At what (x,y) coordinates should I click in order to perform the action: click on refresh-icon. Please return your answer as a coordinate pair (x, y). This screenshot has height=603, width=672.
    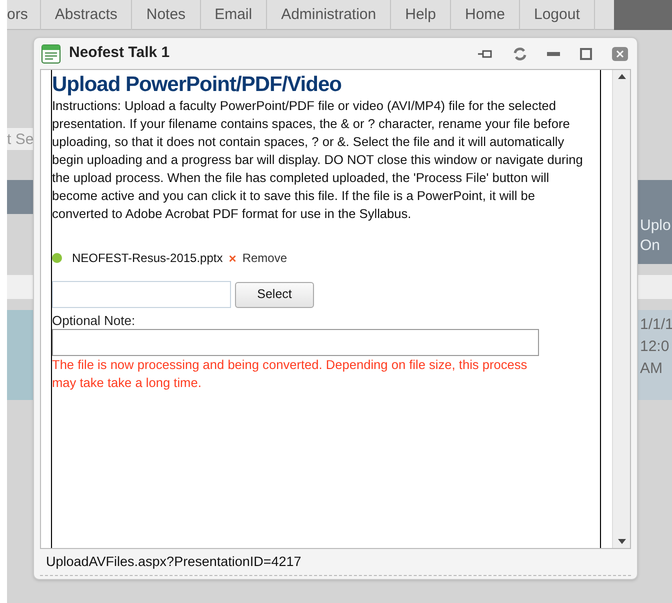
    Looking at the image, I should click on (520, 53).